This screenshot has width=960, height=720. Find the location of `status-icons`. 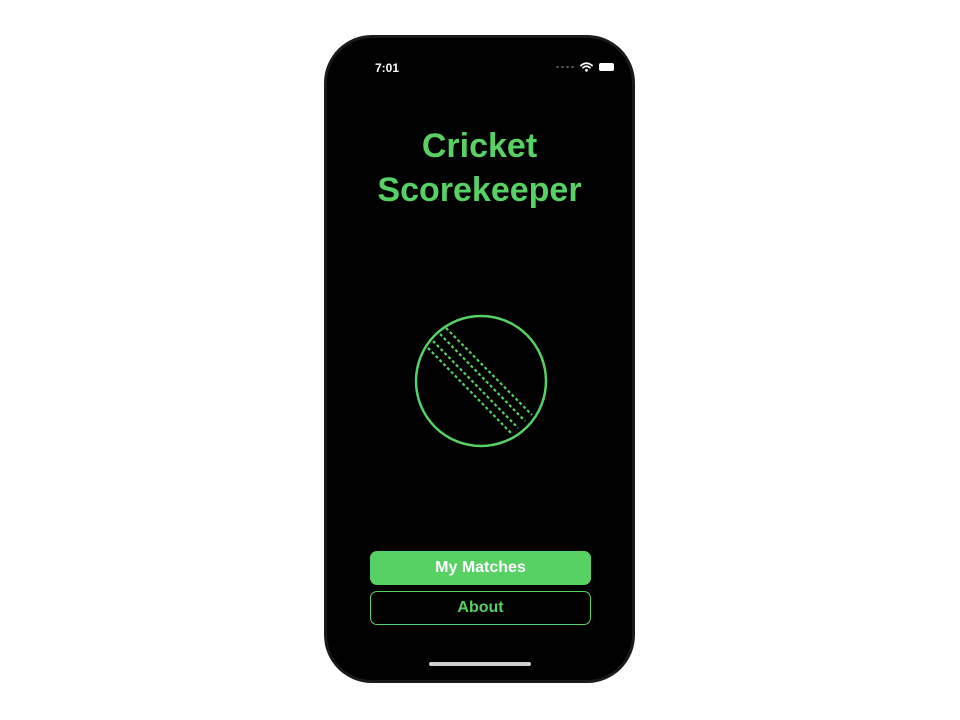

status-icons is located at coordinates (585, 67).